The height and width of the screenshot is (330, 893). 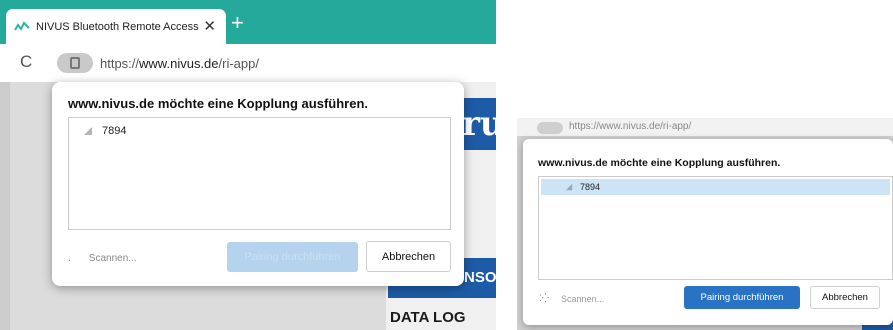 I want to click on lock-icon, so click(x=75, y=63).